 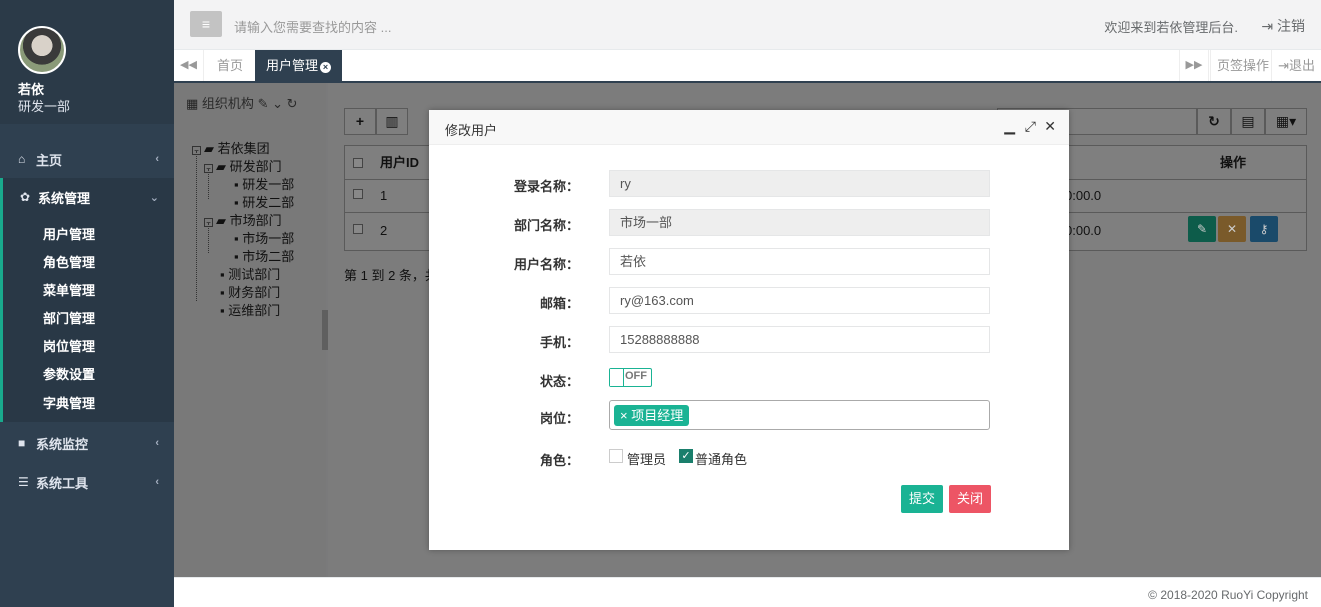 What do you see at coordinates (559, 342) in the screenshot?
I see `phone-label: 手机：` at bounding box center [559, 342].